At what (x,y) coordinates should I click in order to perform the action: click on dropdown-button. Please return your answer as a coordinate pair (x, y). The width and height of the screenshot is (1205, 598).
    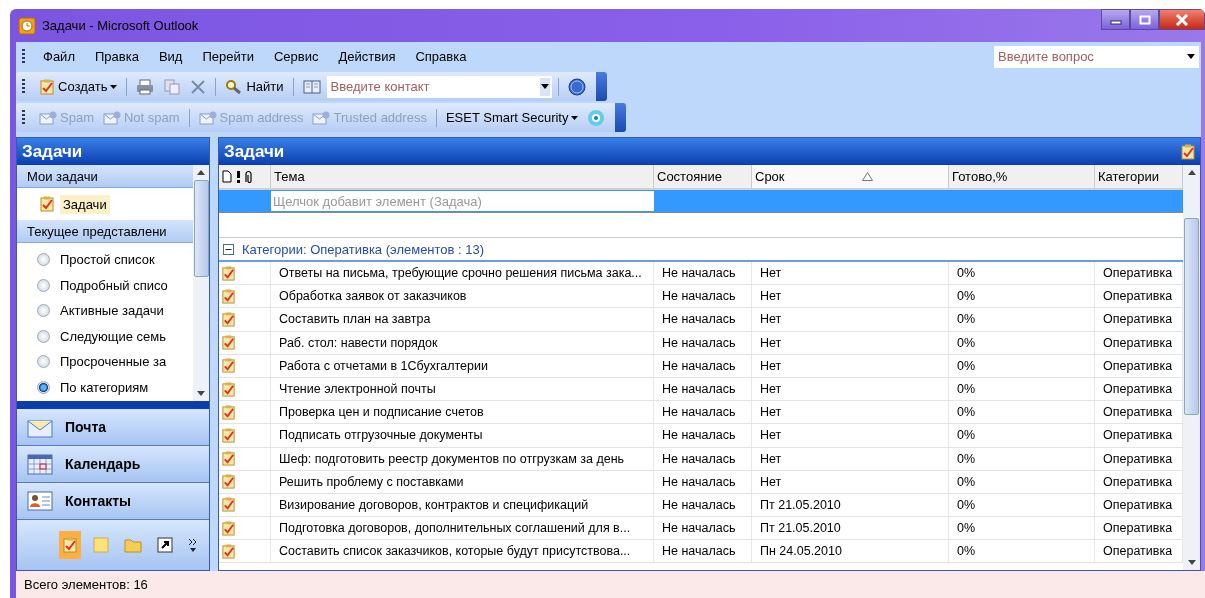
    Looking at the image, I should click on (1191, 56).